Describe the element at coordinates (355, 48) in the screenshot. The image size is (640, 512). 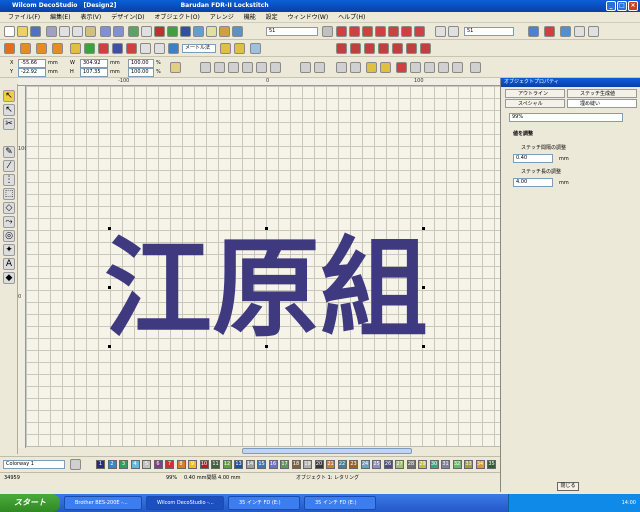
I see `pattern2-icon` at that location.